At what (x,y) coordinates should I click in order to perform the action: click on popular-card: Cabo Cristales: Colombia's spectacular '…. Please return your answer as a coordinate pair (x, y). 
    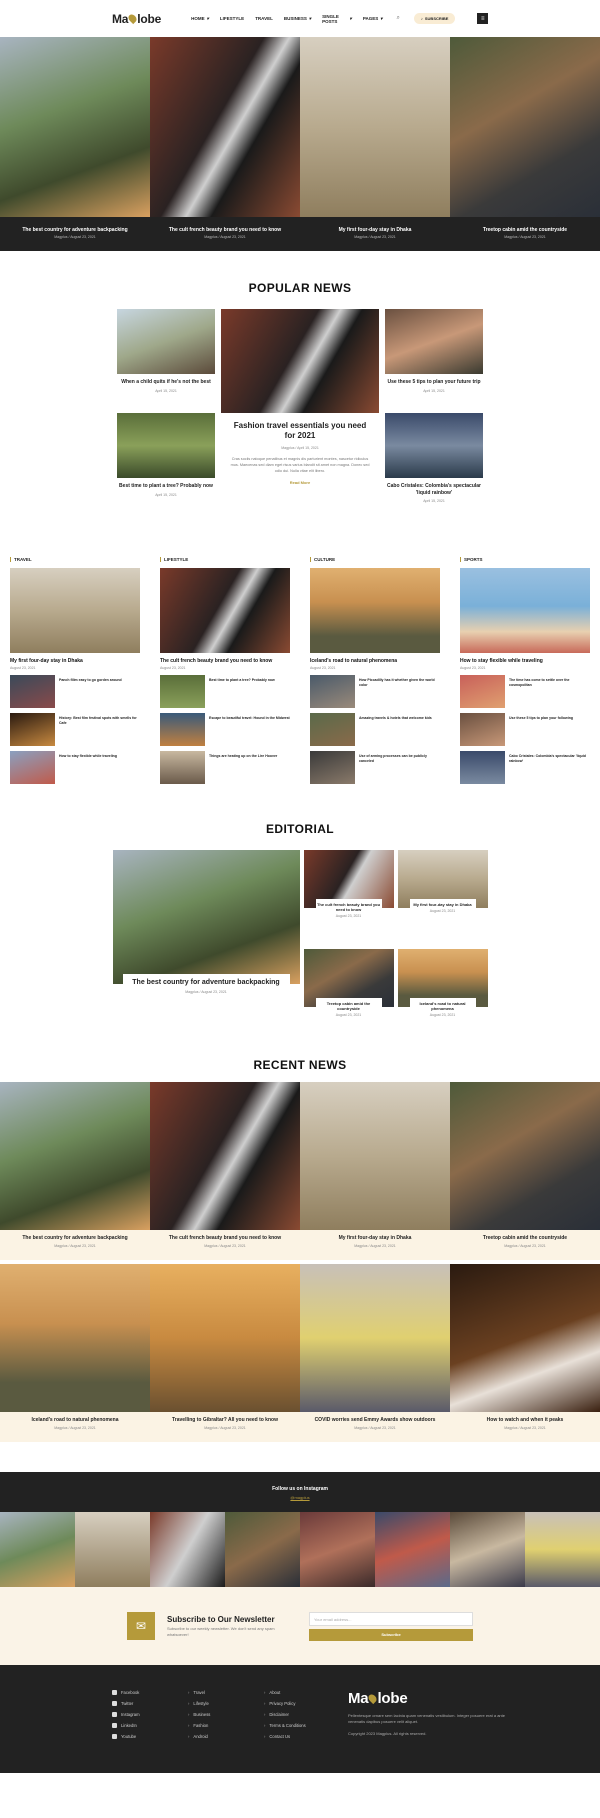
    Looking at the image, I should click on (434, 465).